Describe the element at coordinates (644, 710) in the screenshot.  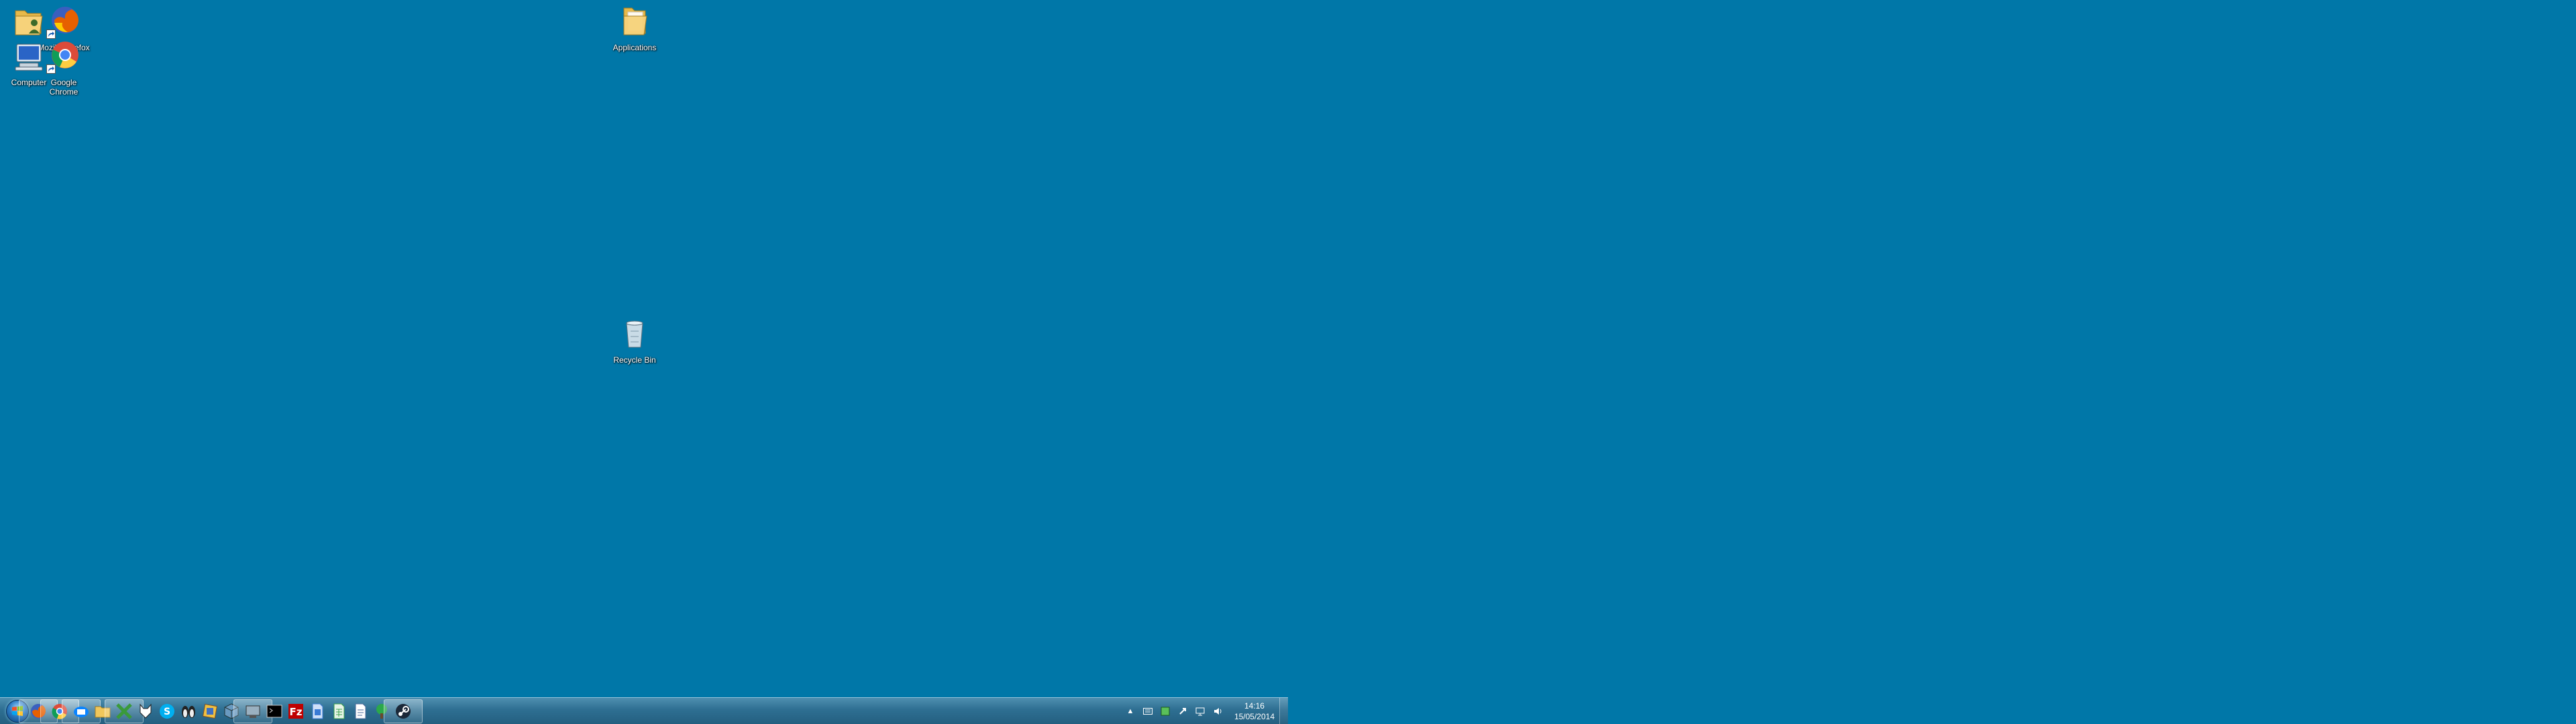
I see `taskbar: S Fz ▲ 14:16 15/05/2014` at that location.